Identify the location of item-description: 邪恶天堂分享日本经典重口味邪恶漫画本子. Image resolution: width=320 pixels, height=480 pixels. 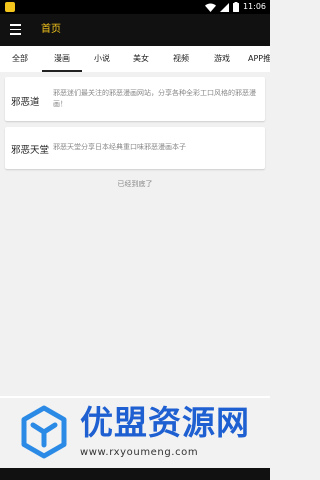
(119, 147).